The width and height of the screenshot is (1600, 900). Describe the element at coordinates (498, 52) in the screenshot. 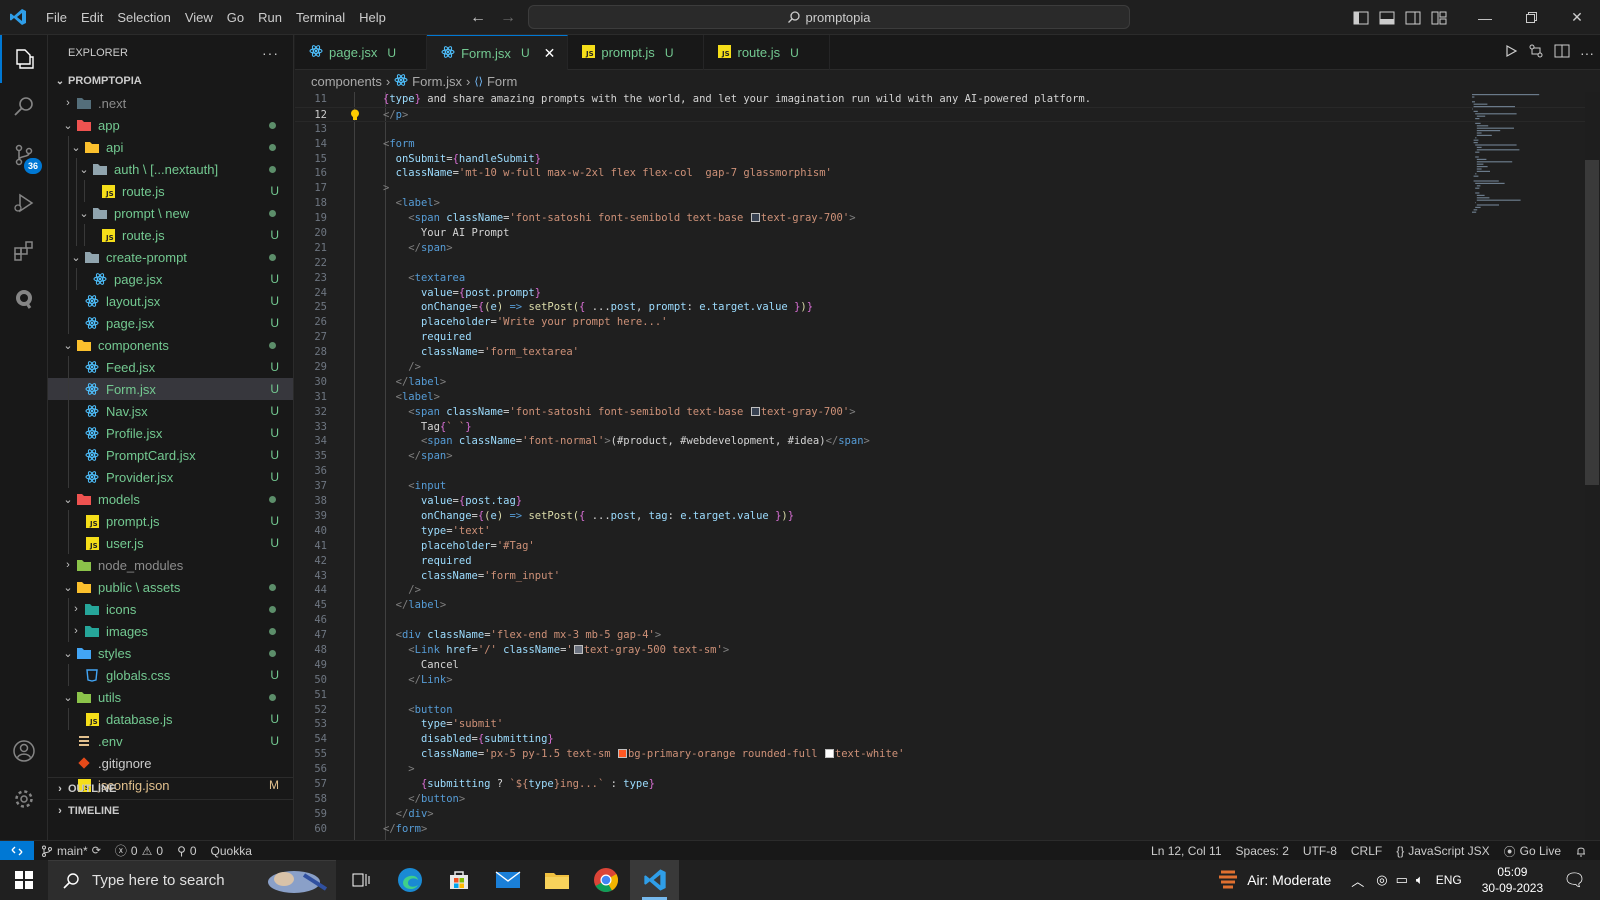

I see `tab-form-jsx: Form.jsx U ✕` at that location.